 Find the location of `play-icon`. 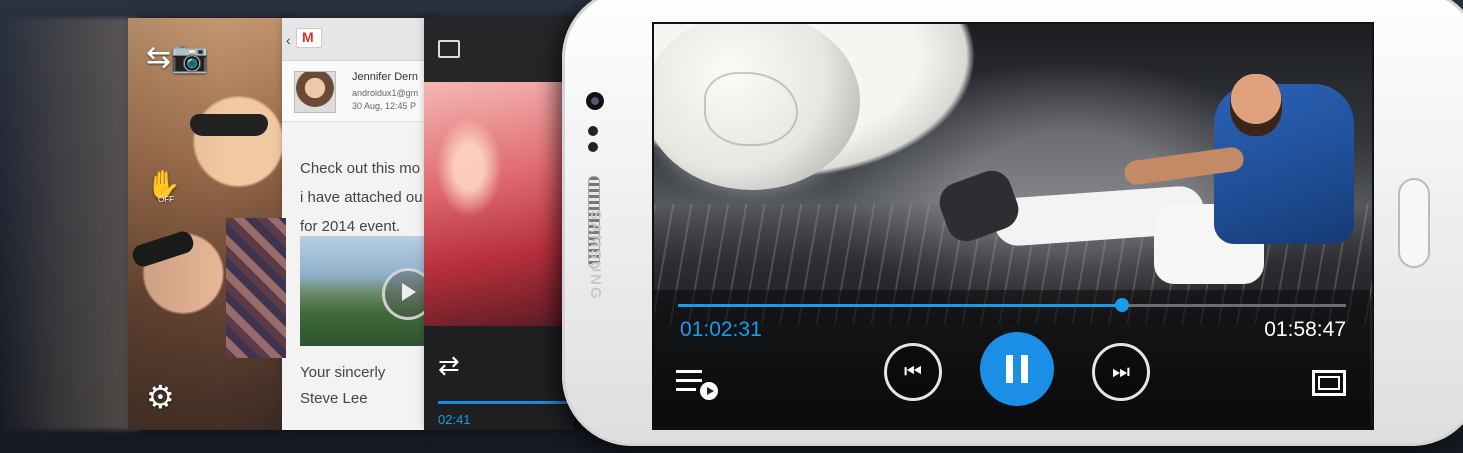

play-icon is located at coordinates (406, 294).